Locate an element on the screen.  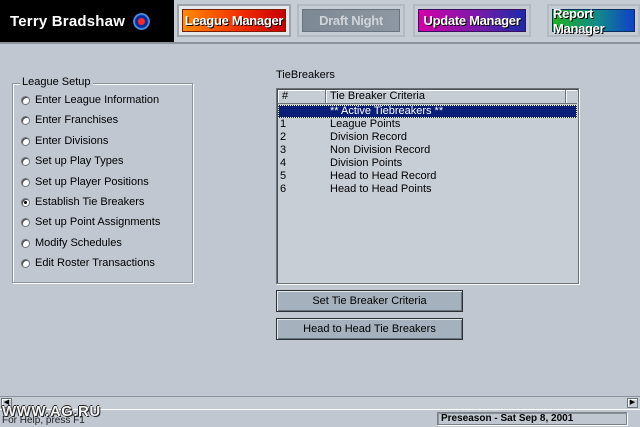
season-date-panel: Preseason - Sat Sep 8, 2001 is located at coordinates (532, 418).